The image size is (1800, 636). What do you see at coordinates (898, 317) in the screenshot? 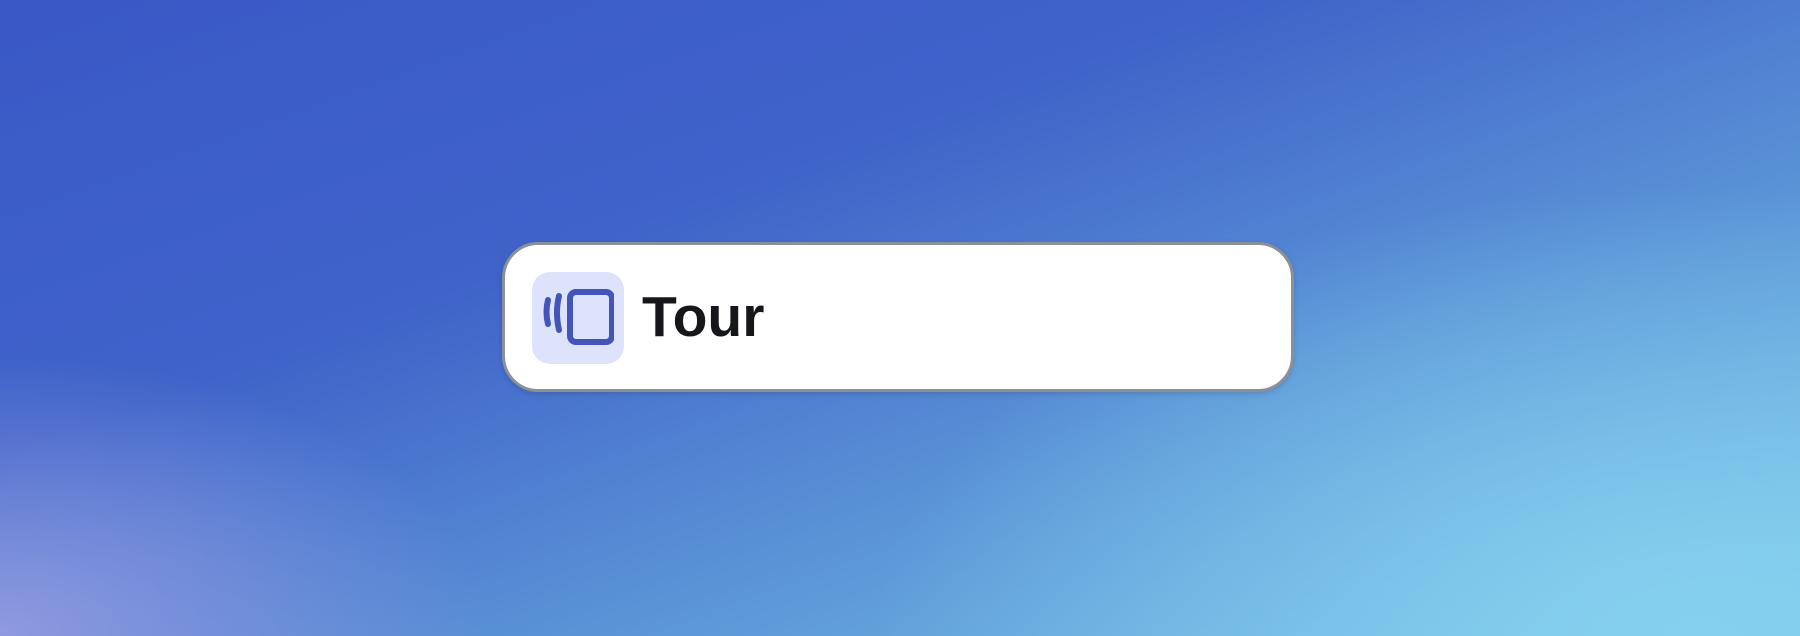
I see `tour-card: Tour` at bounding box center [898, 317].